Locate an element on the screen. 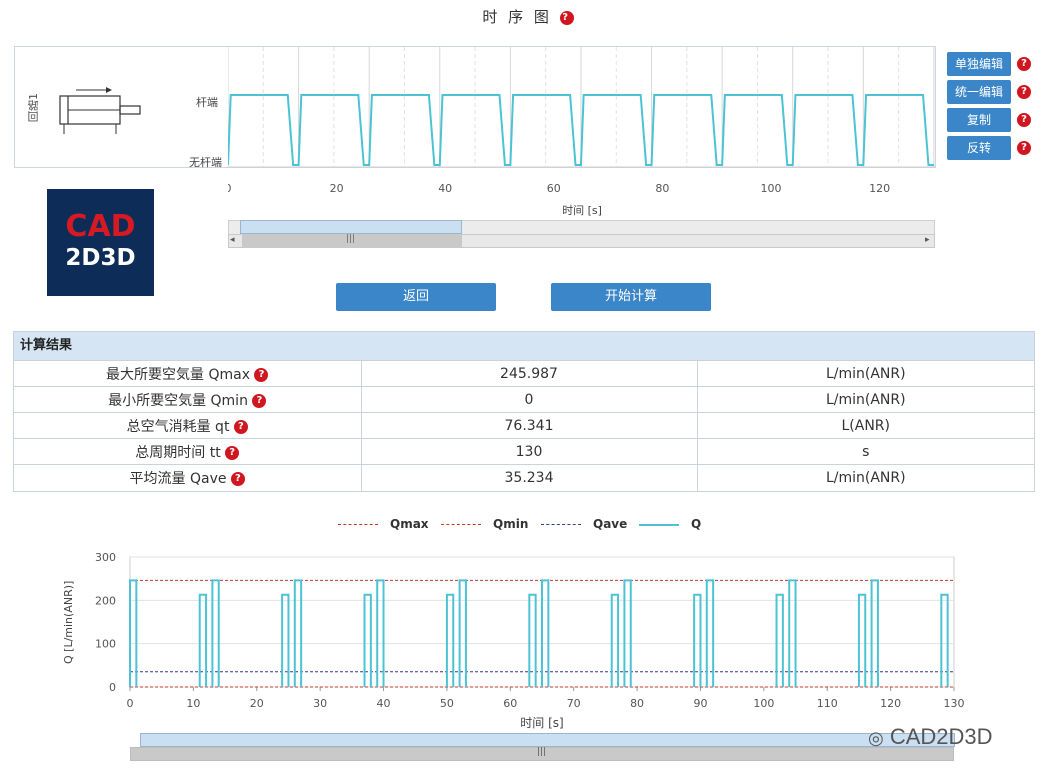 Image resolution: width=1056 pixels, height=781 pixels. invert-button: 反转 is located at coordinates (979, 148).